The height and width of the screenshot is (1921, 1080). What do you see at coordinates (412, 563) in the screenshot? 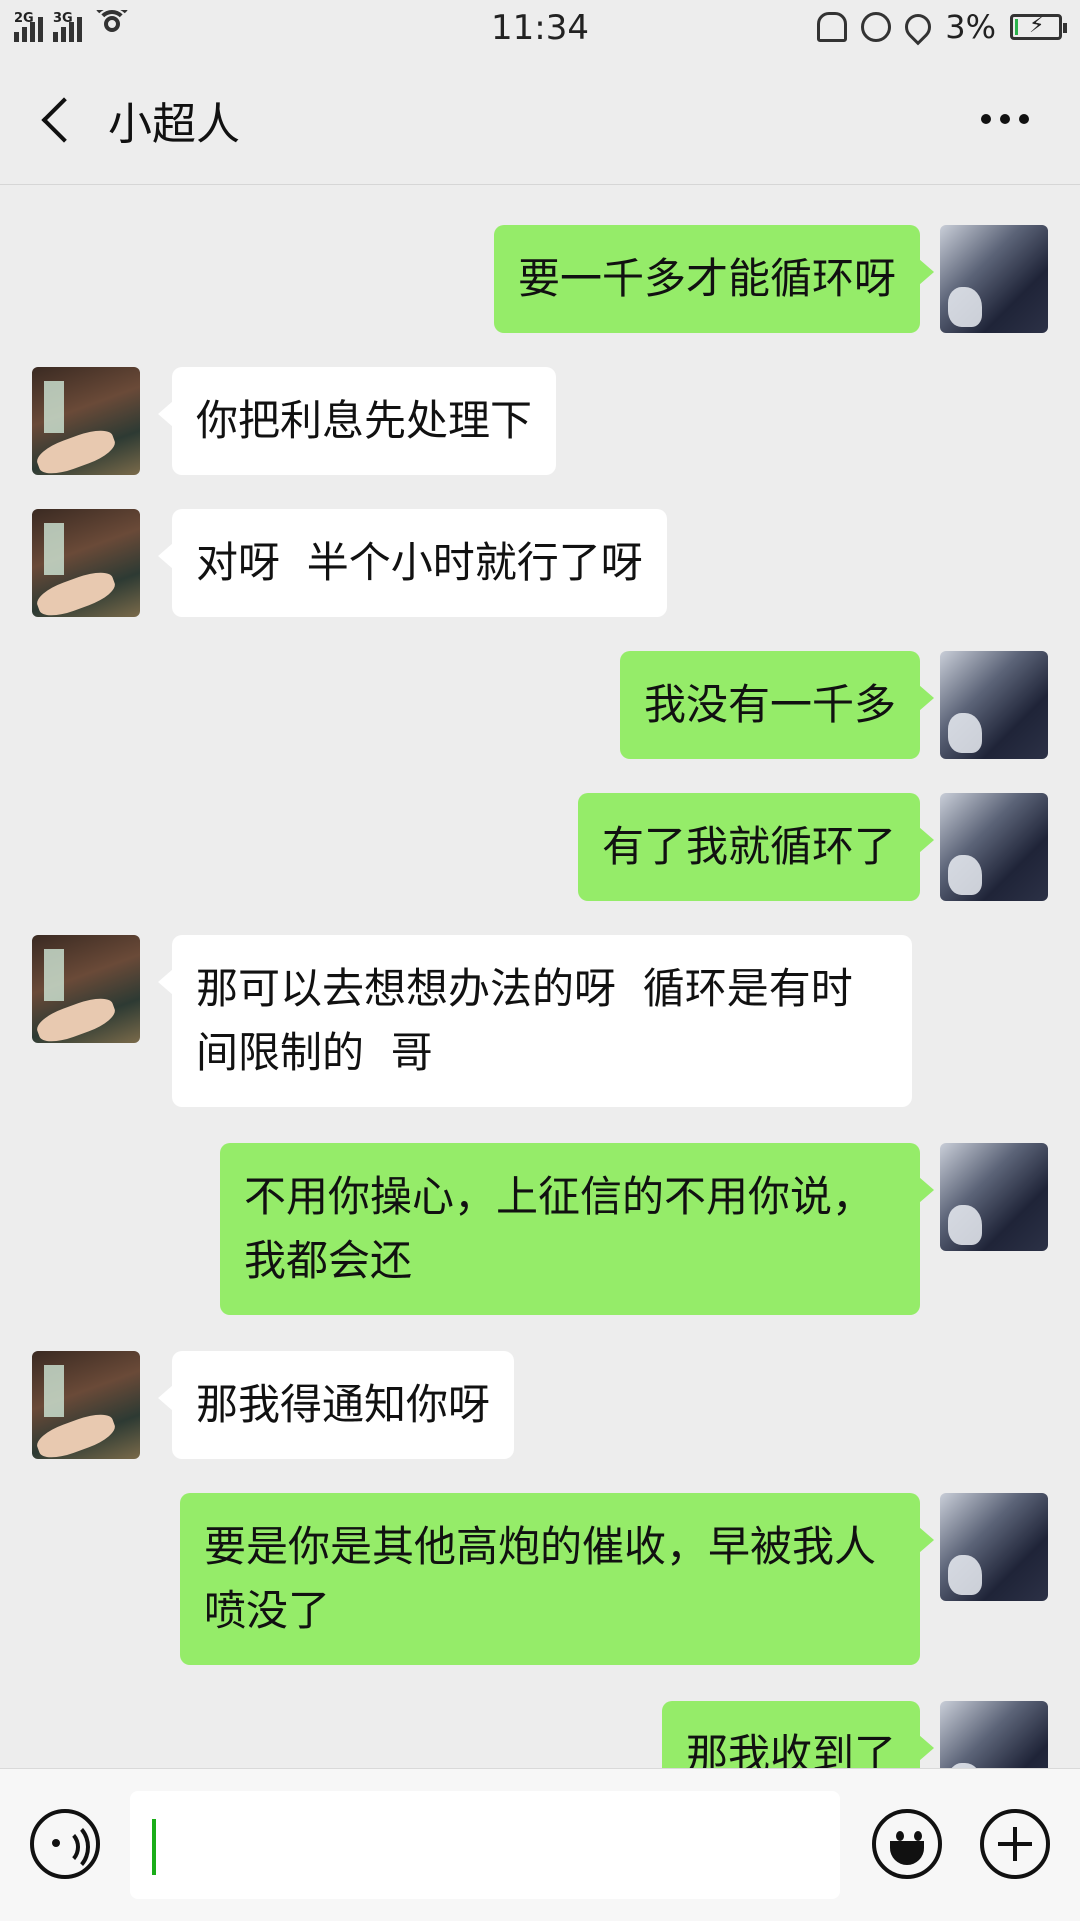
I see `message-bubble: 对呀 半个小时就行了呀` at bounding box center [412, 563].